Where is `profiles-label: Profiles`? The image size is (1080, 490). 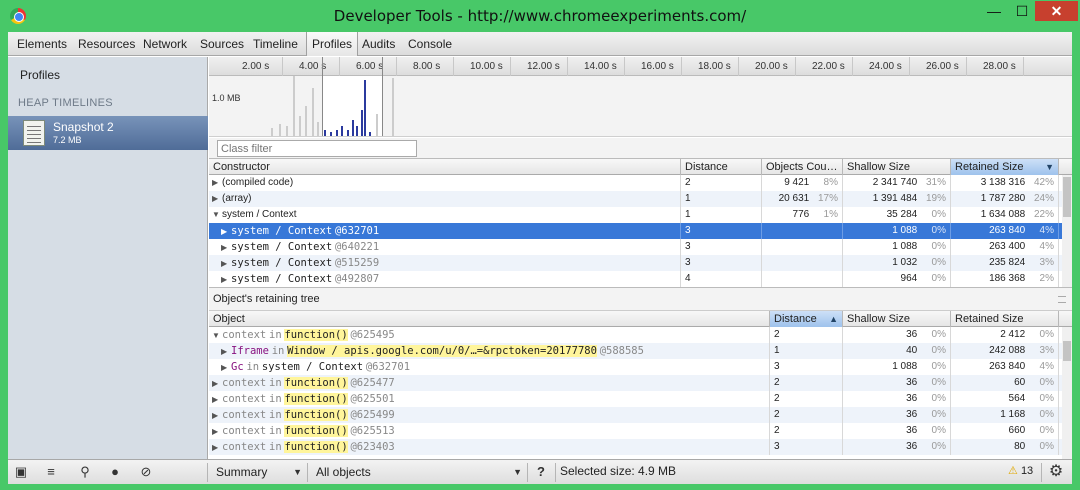
profiles-label: Profiles is located at coordinates (40, 75).